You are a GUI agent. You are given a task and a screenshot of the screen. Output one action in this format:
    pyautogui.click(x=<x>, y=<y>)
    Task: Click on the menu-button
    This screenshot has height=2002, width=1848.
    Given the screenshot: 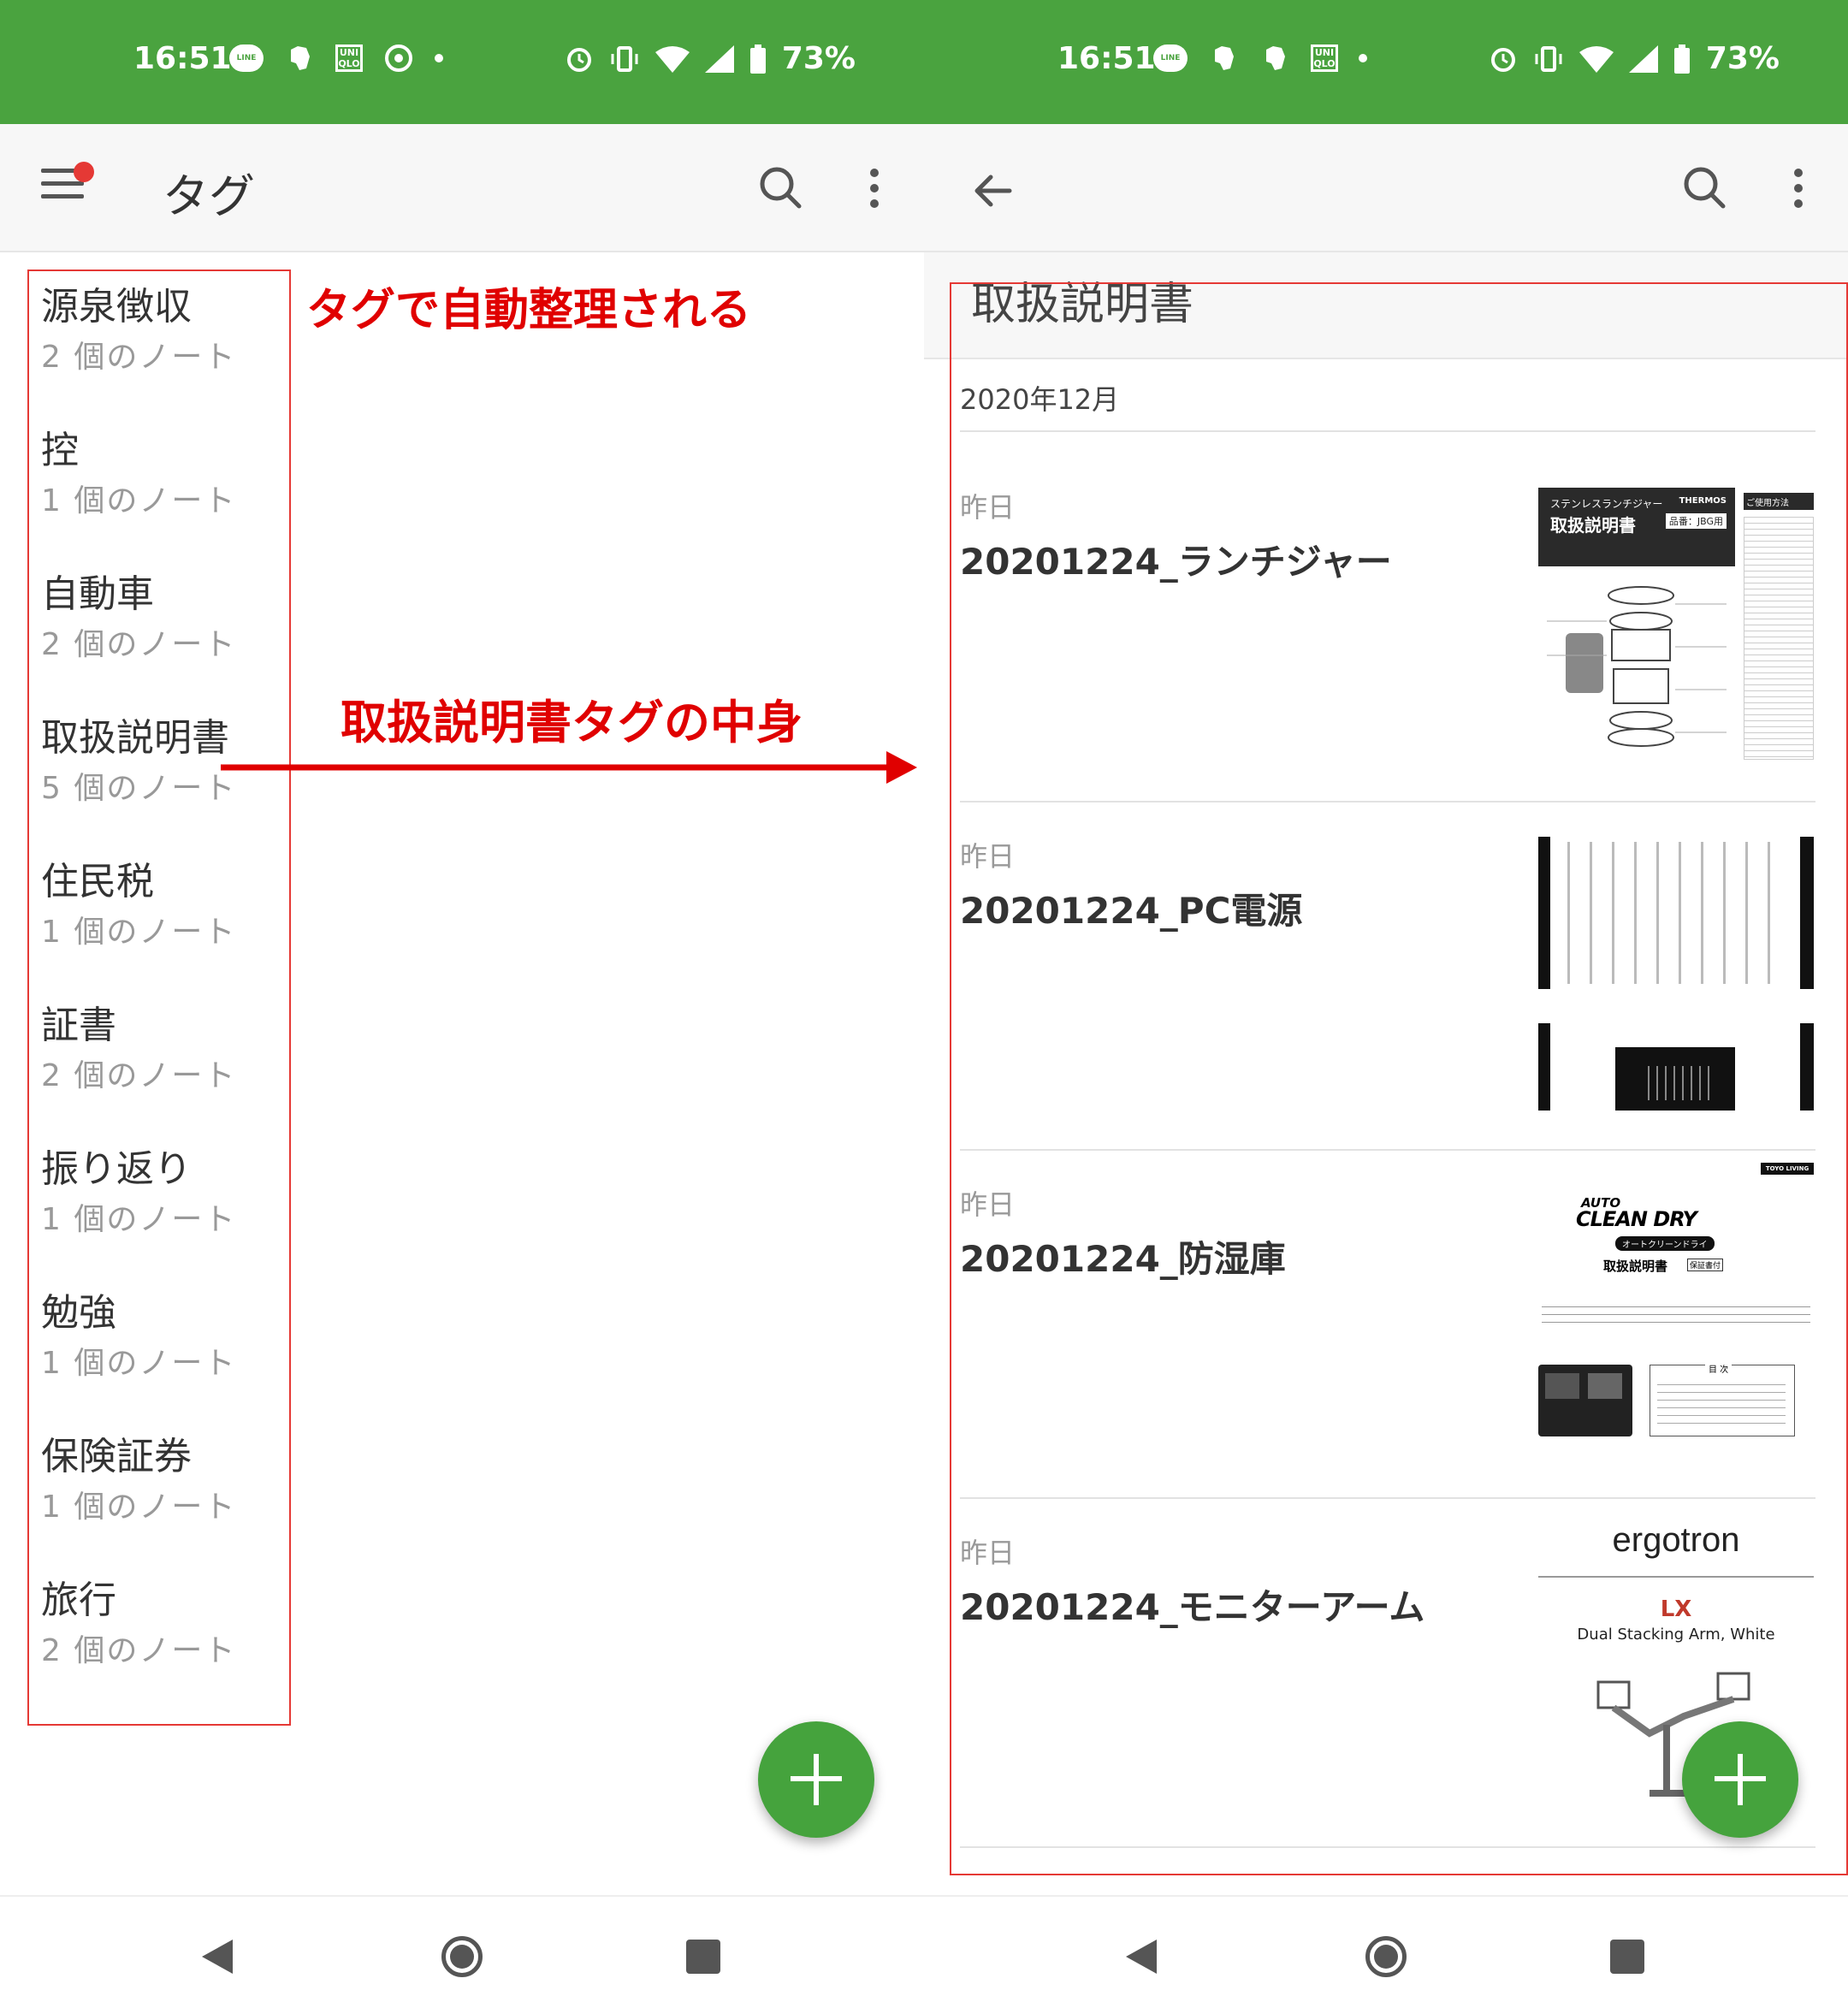 What is the action you would take?
    pyautogui.click(x=67, y=182)
    